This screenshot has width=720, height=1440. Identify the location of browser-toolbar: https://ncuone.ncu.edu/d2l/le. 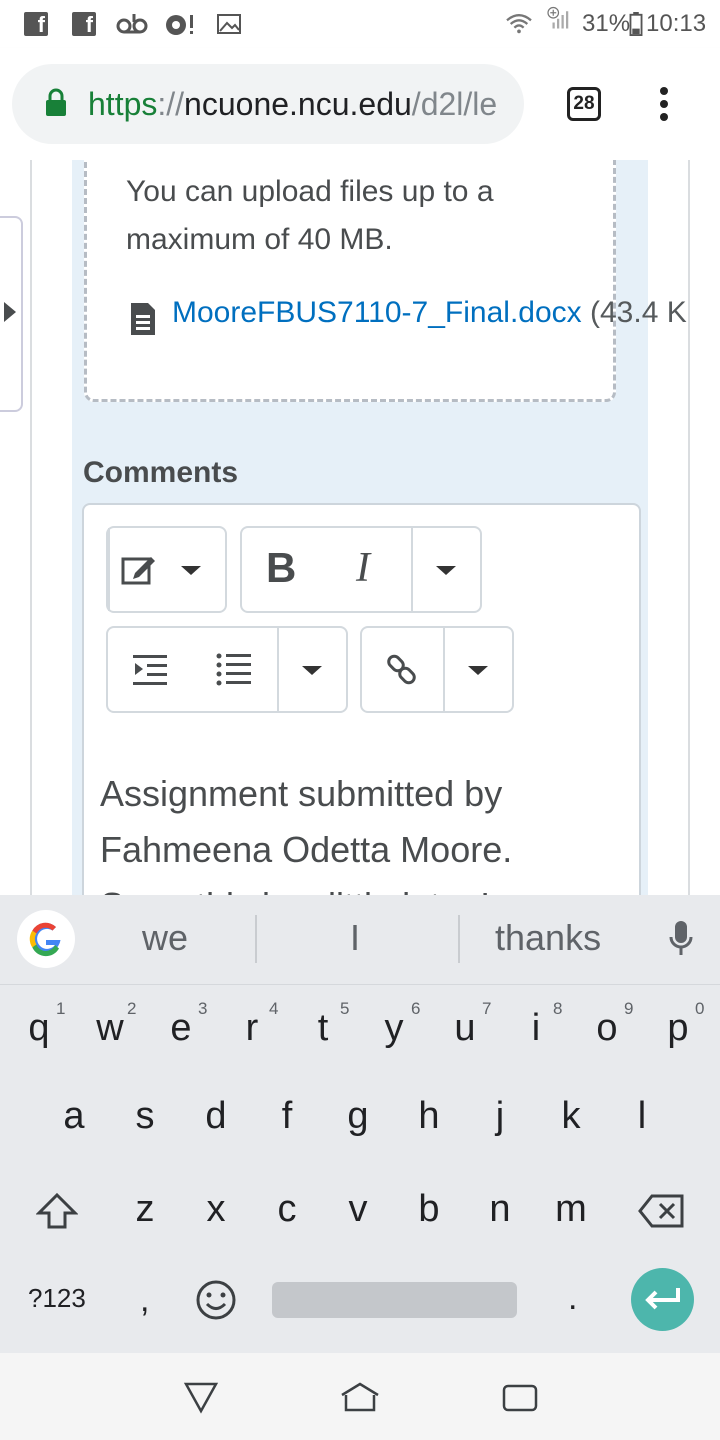
(360, 104).